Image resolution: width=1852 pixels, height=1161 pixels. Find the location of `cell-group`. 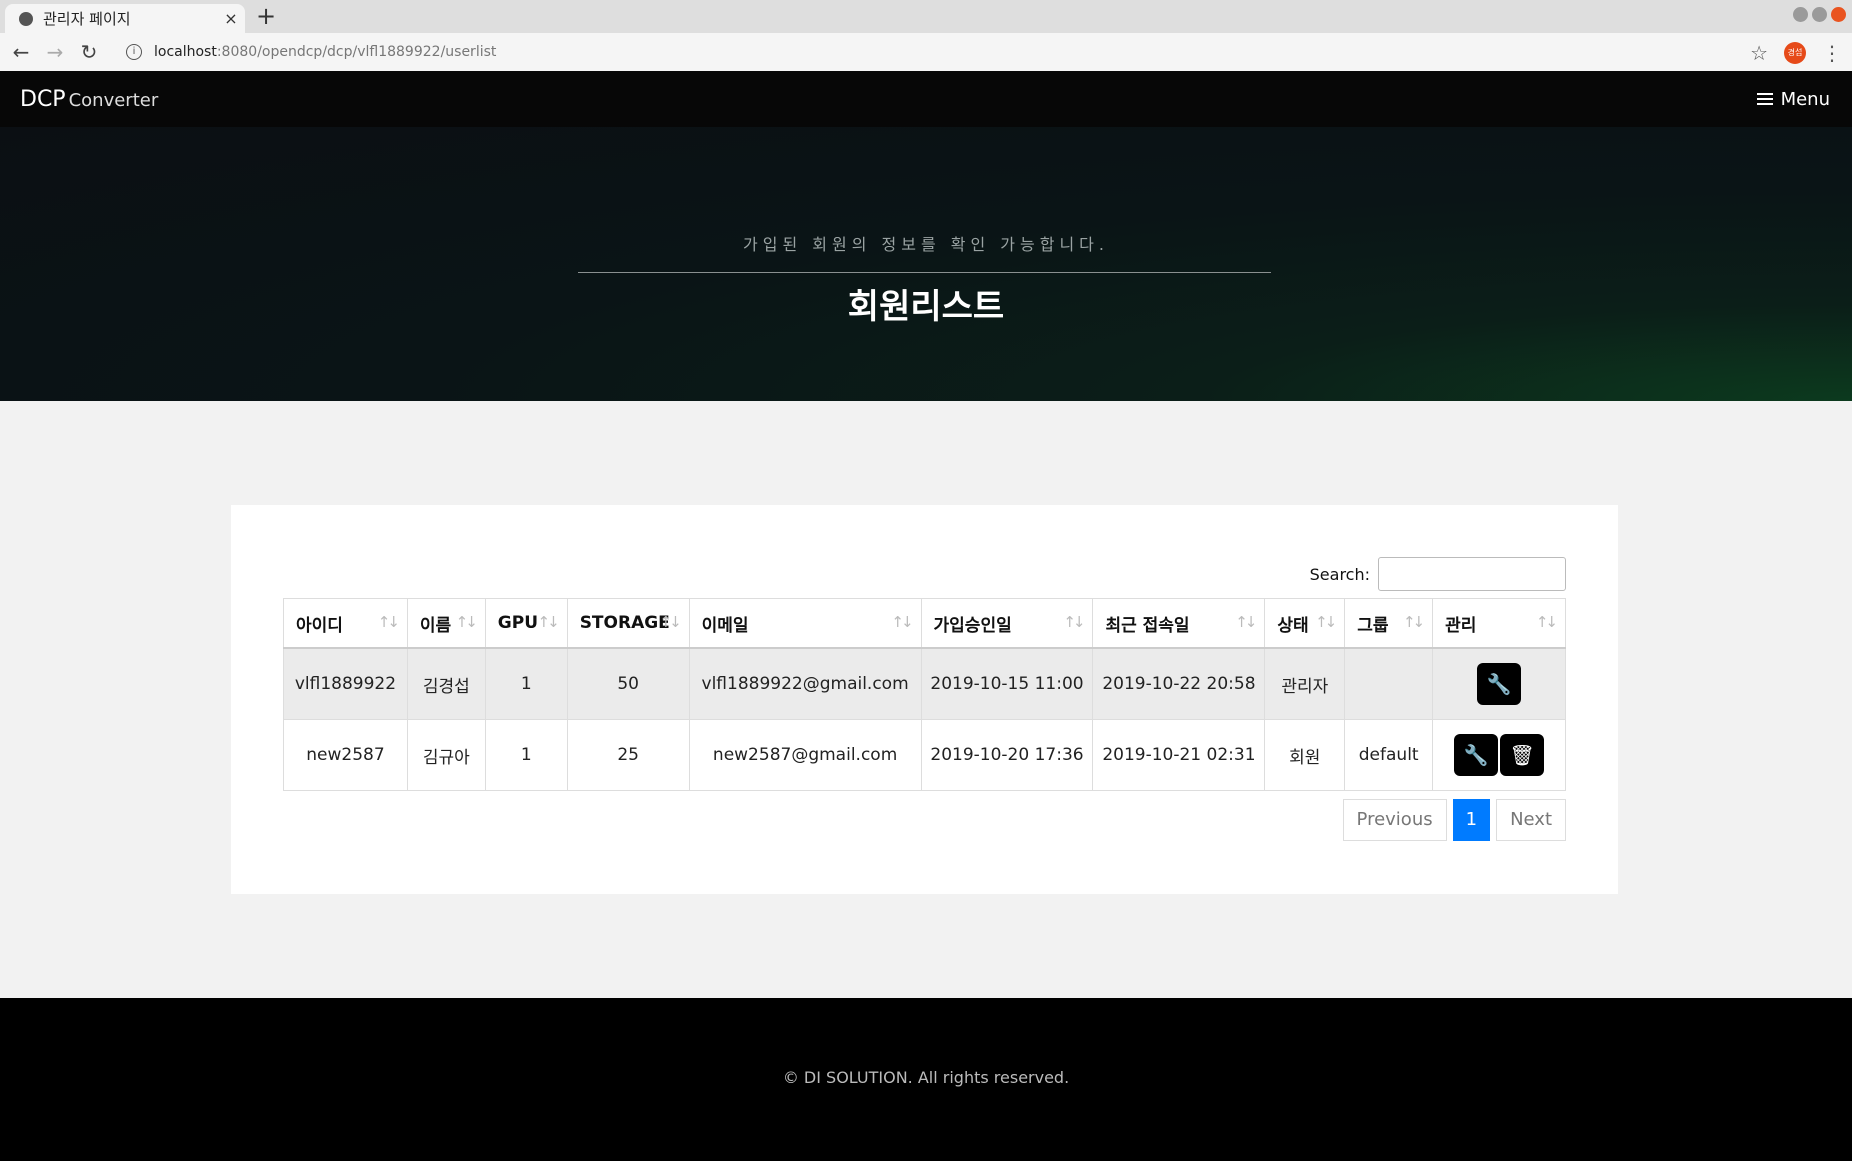

cell-group is located at coordinates (1389, 683).